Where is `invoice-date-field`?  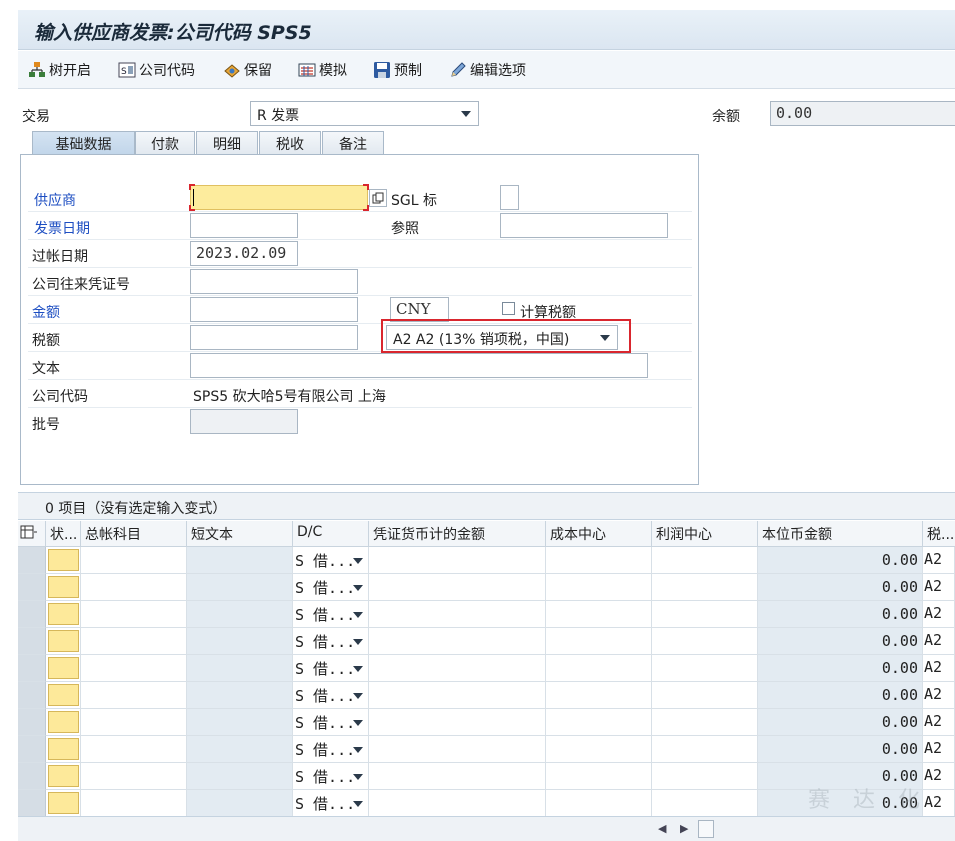
invoice-date-field is located at coordinates (244, 225).